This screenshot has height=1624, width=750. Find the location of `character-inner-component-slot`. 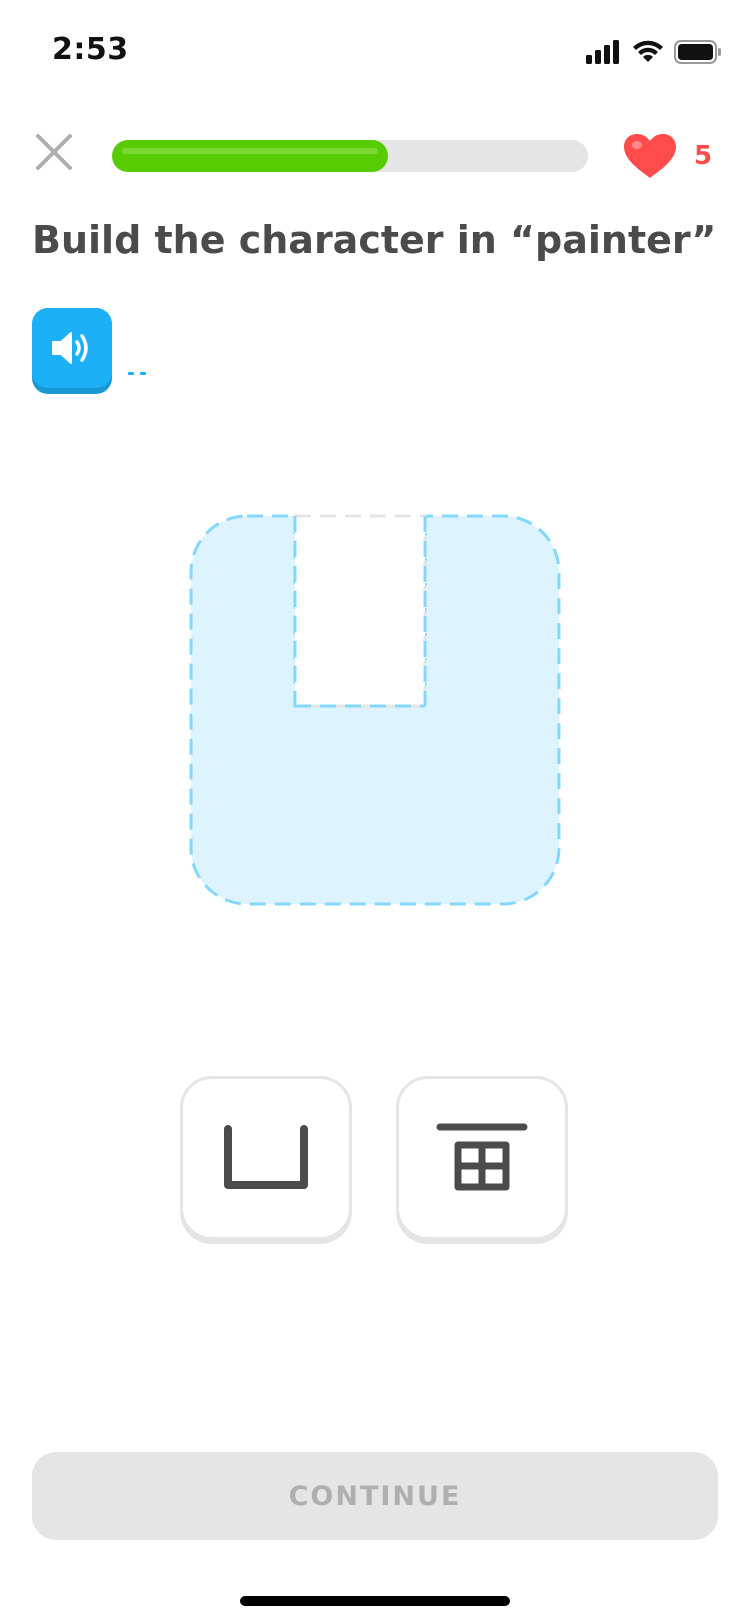

character-inner-component-slot is located at coordinates (360, 611).